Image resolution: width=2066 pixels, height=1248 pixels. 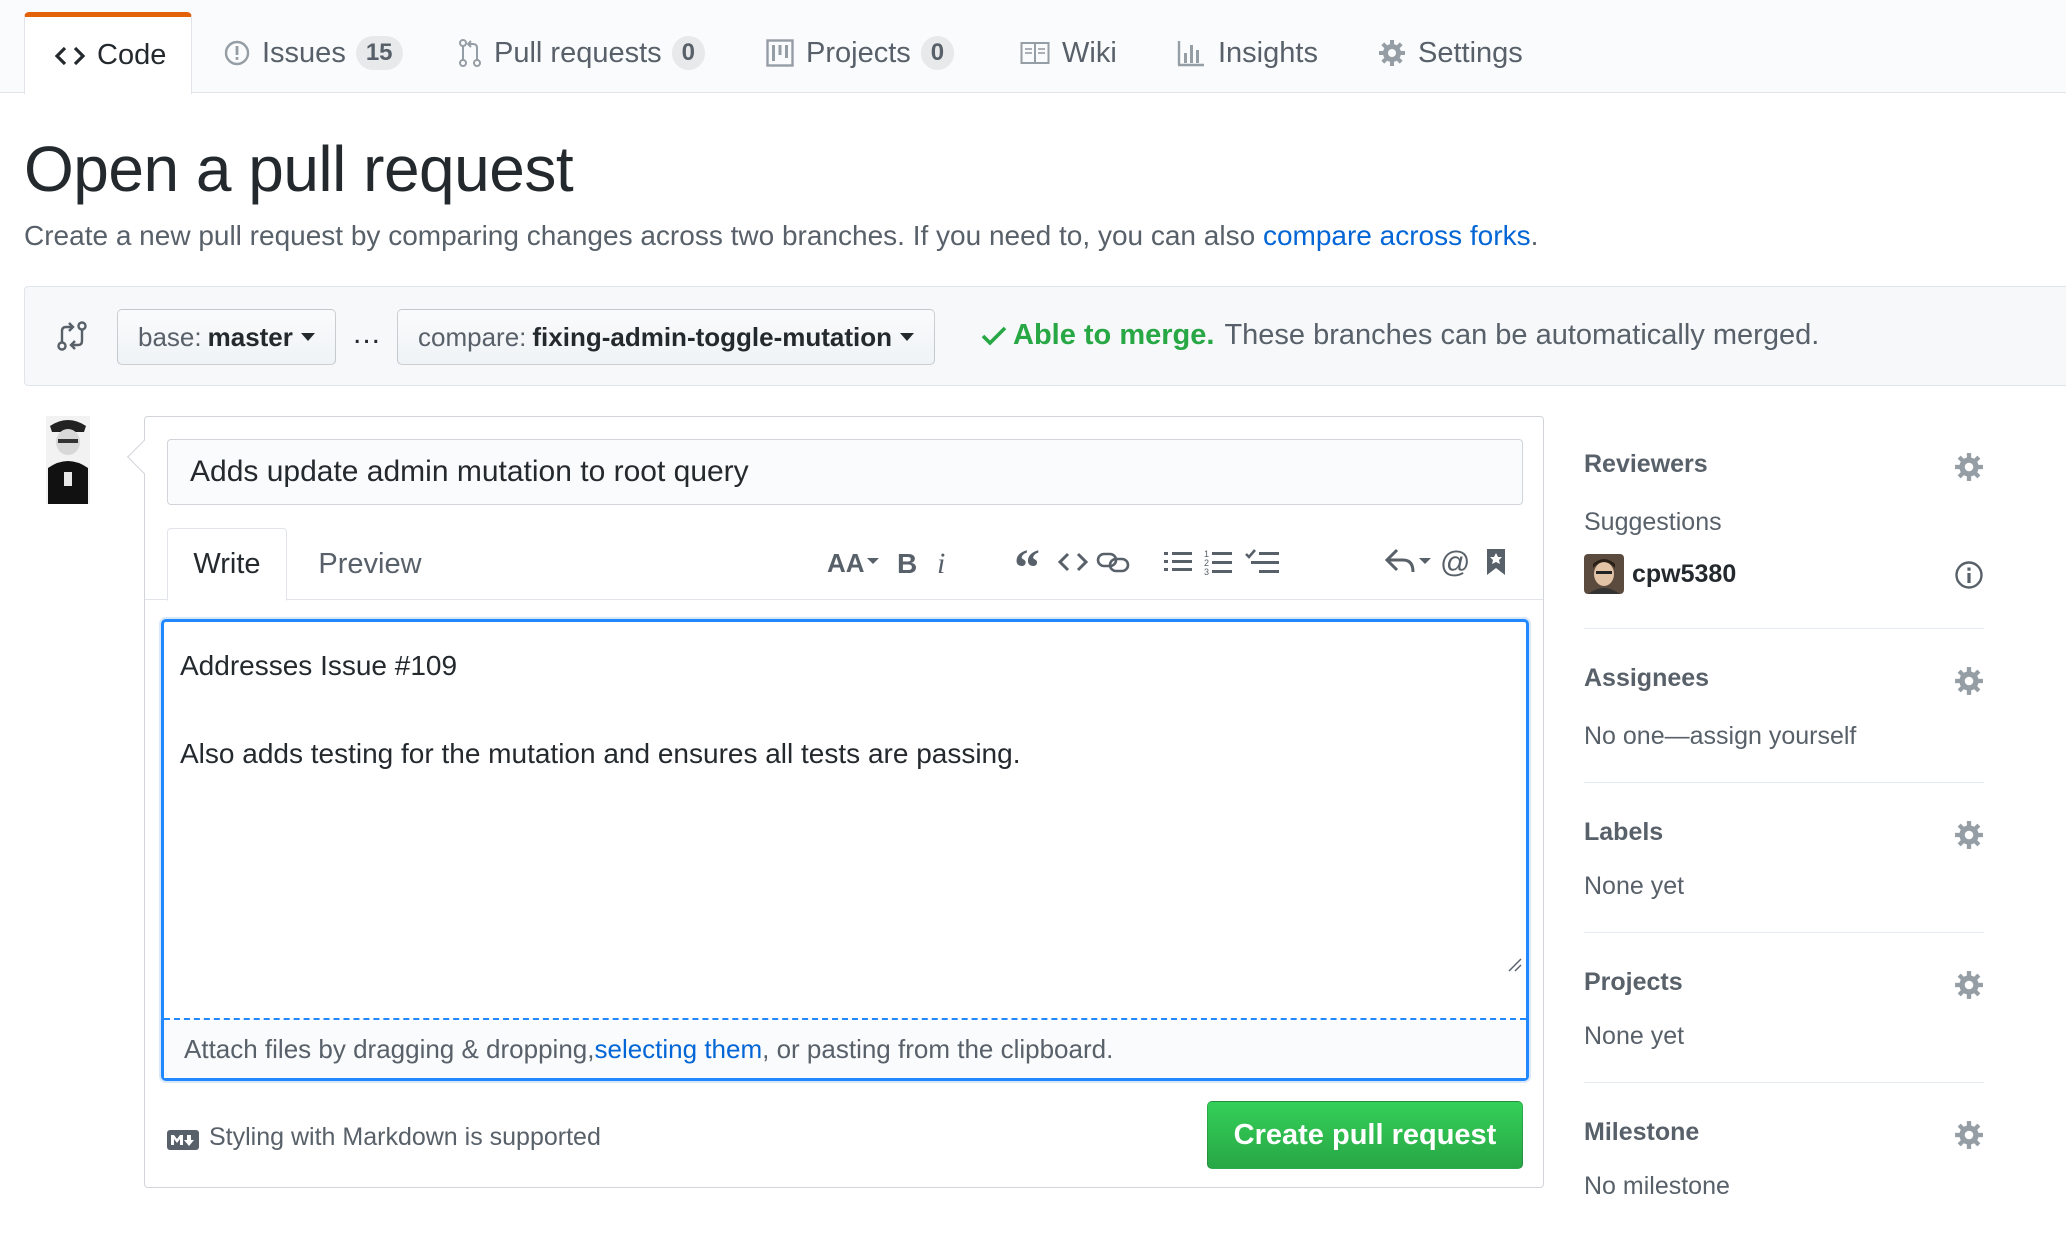 I want to click on svg-text: AA, so click(x=846, y=563).